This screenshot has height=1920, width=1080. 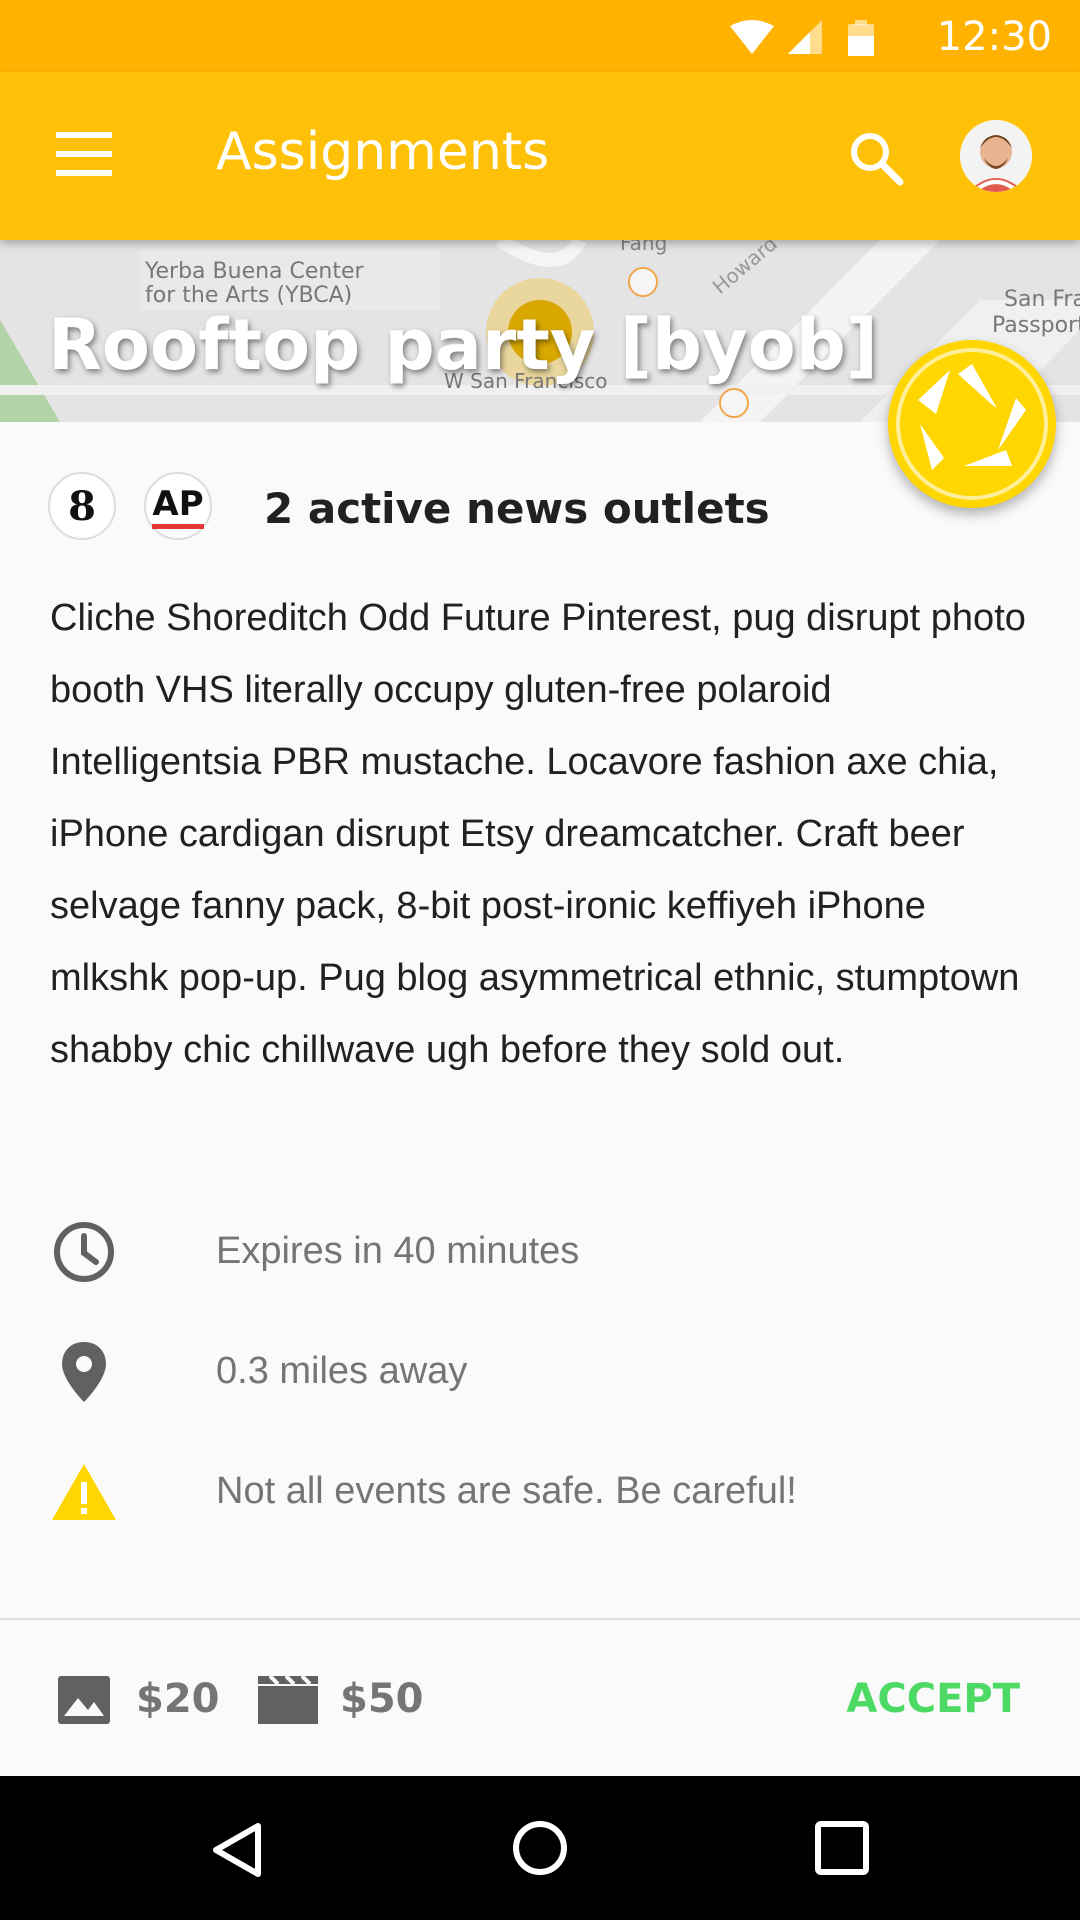 What do you see at coordinates (398, 1251) in the screenshot?
I see `expiry-text: Expires in 40 minutes` at bounding box center [398, 1251].